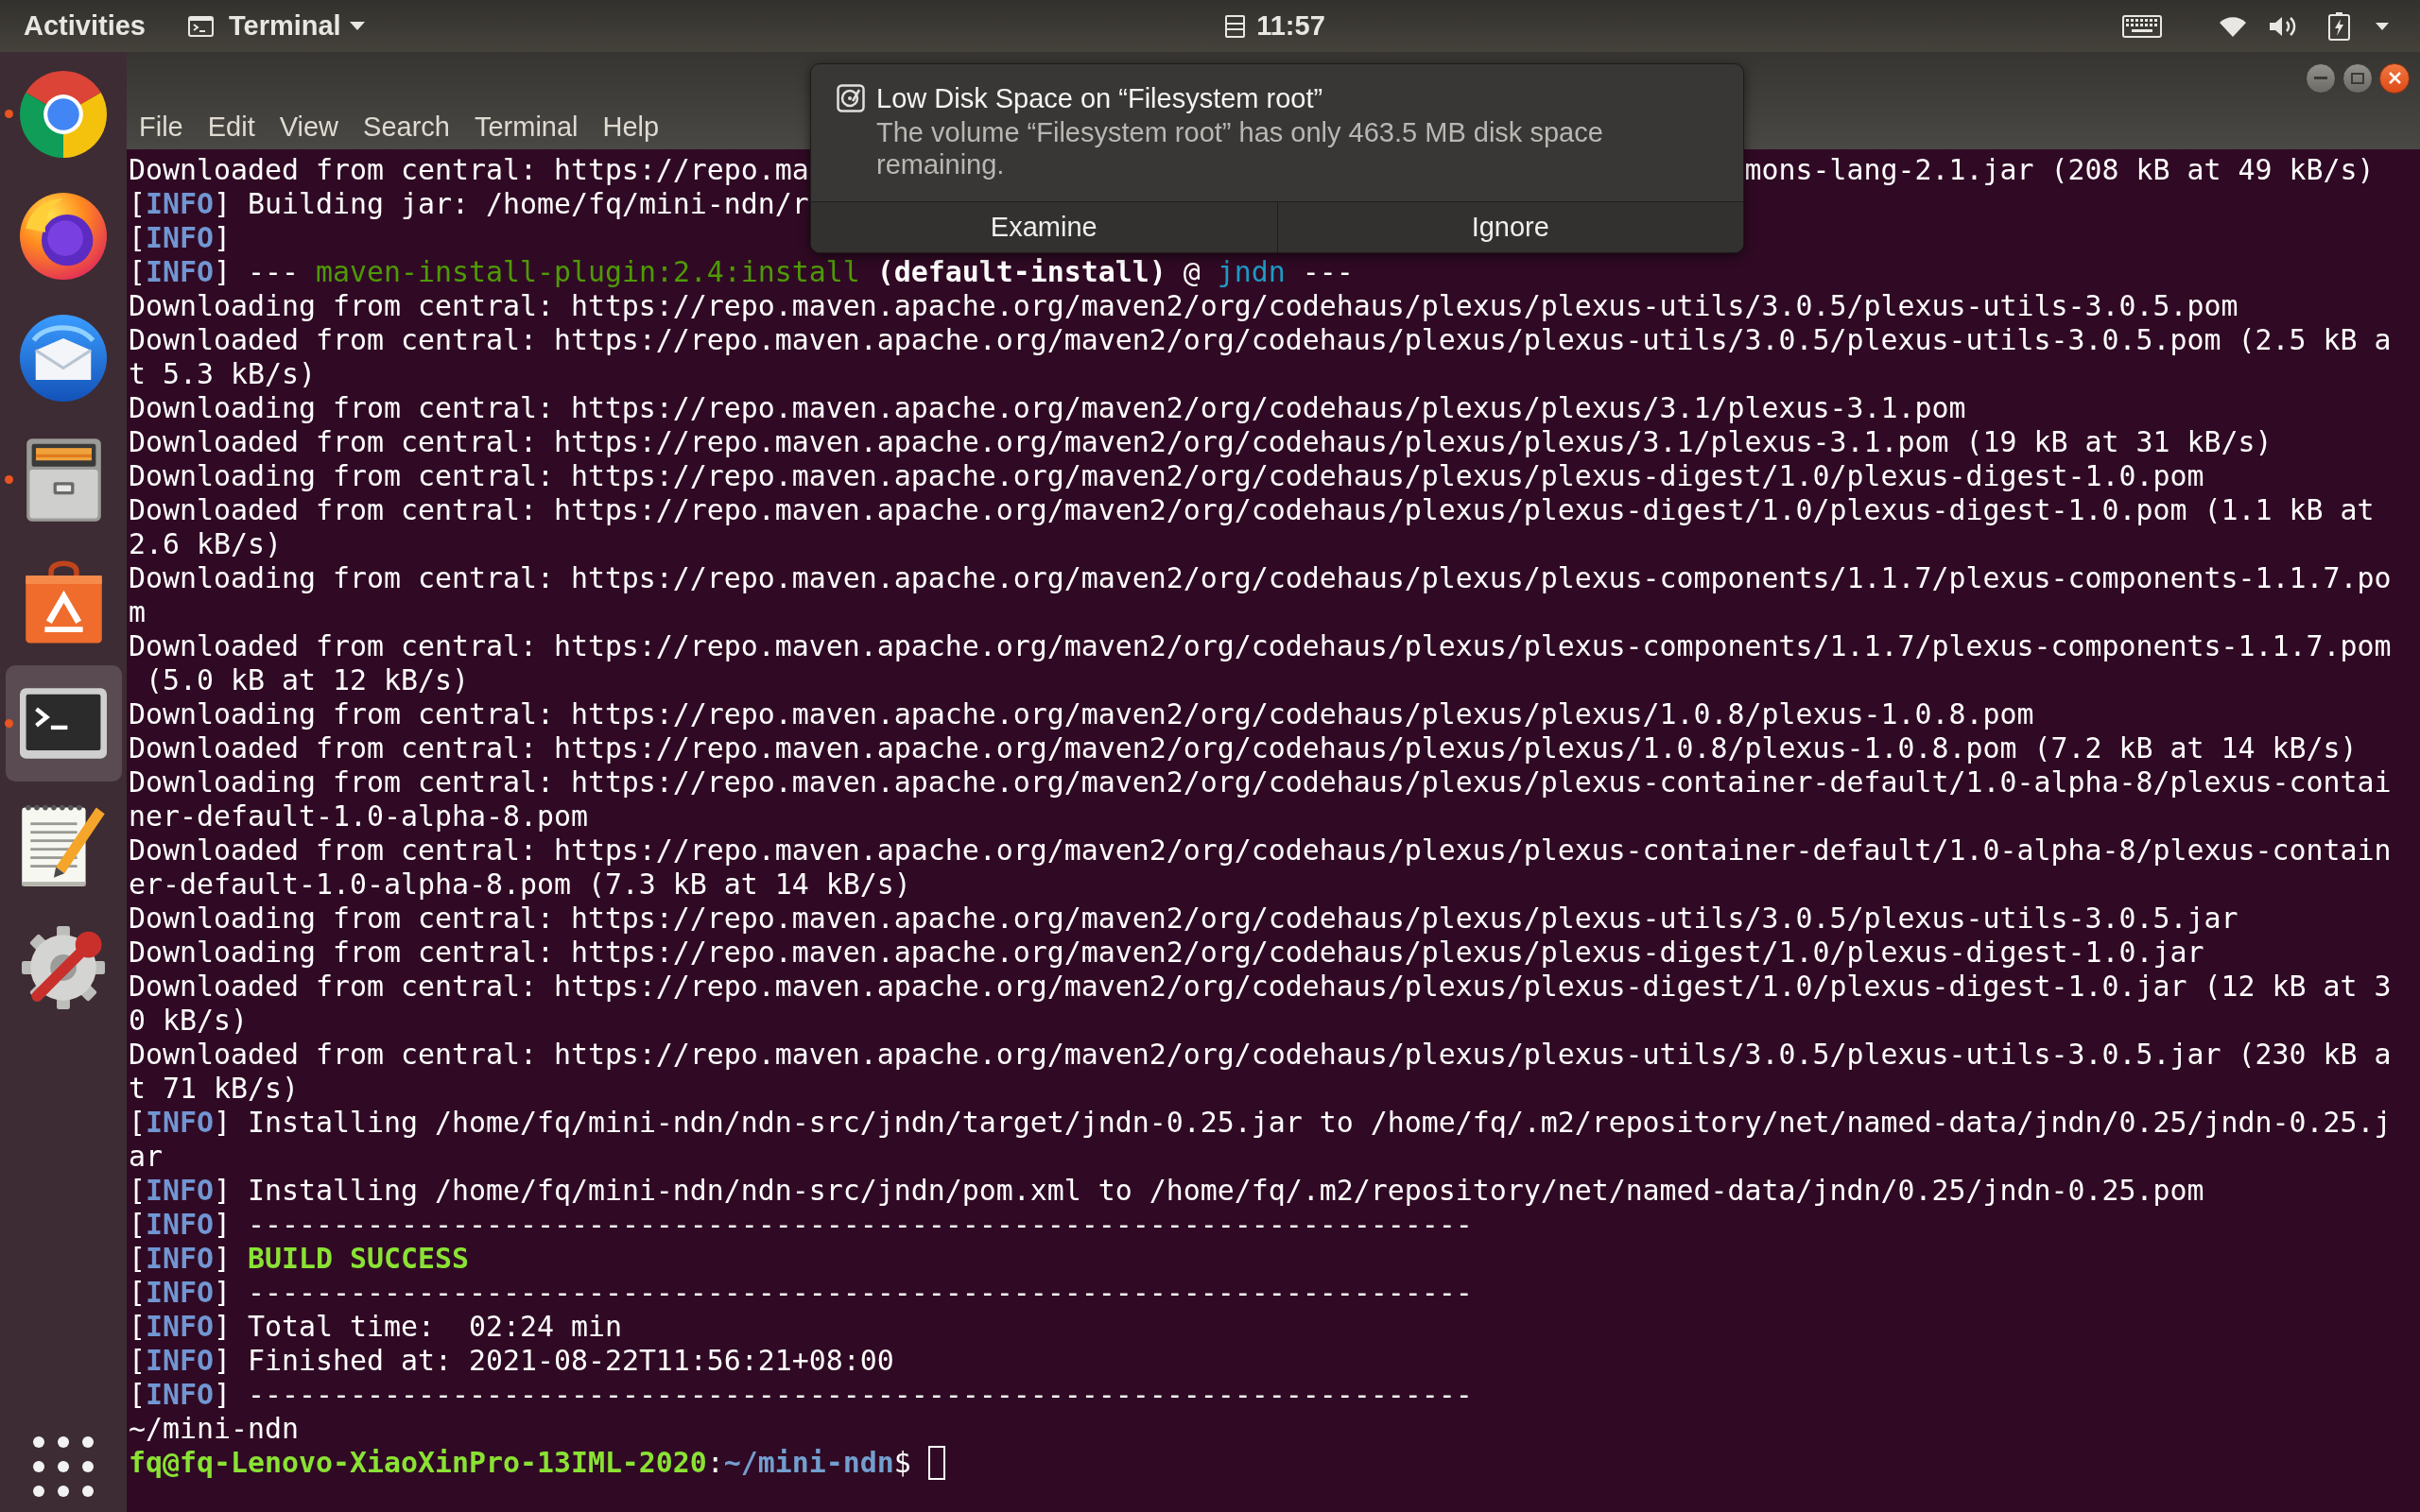  What do you see at coordinates (307, 680) in the screenshot?
I see `terminal-line: (5.0 kB at 12 kB/s)` at bounding box center [307, 680].